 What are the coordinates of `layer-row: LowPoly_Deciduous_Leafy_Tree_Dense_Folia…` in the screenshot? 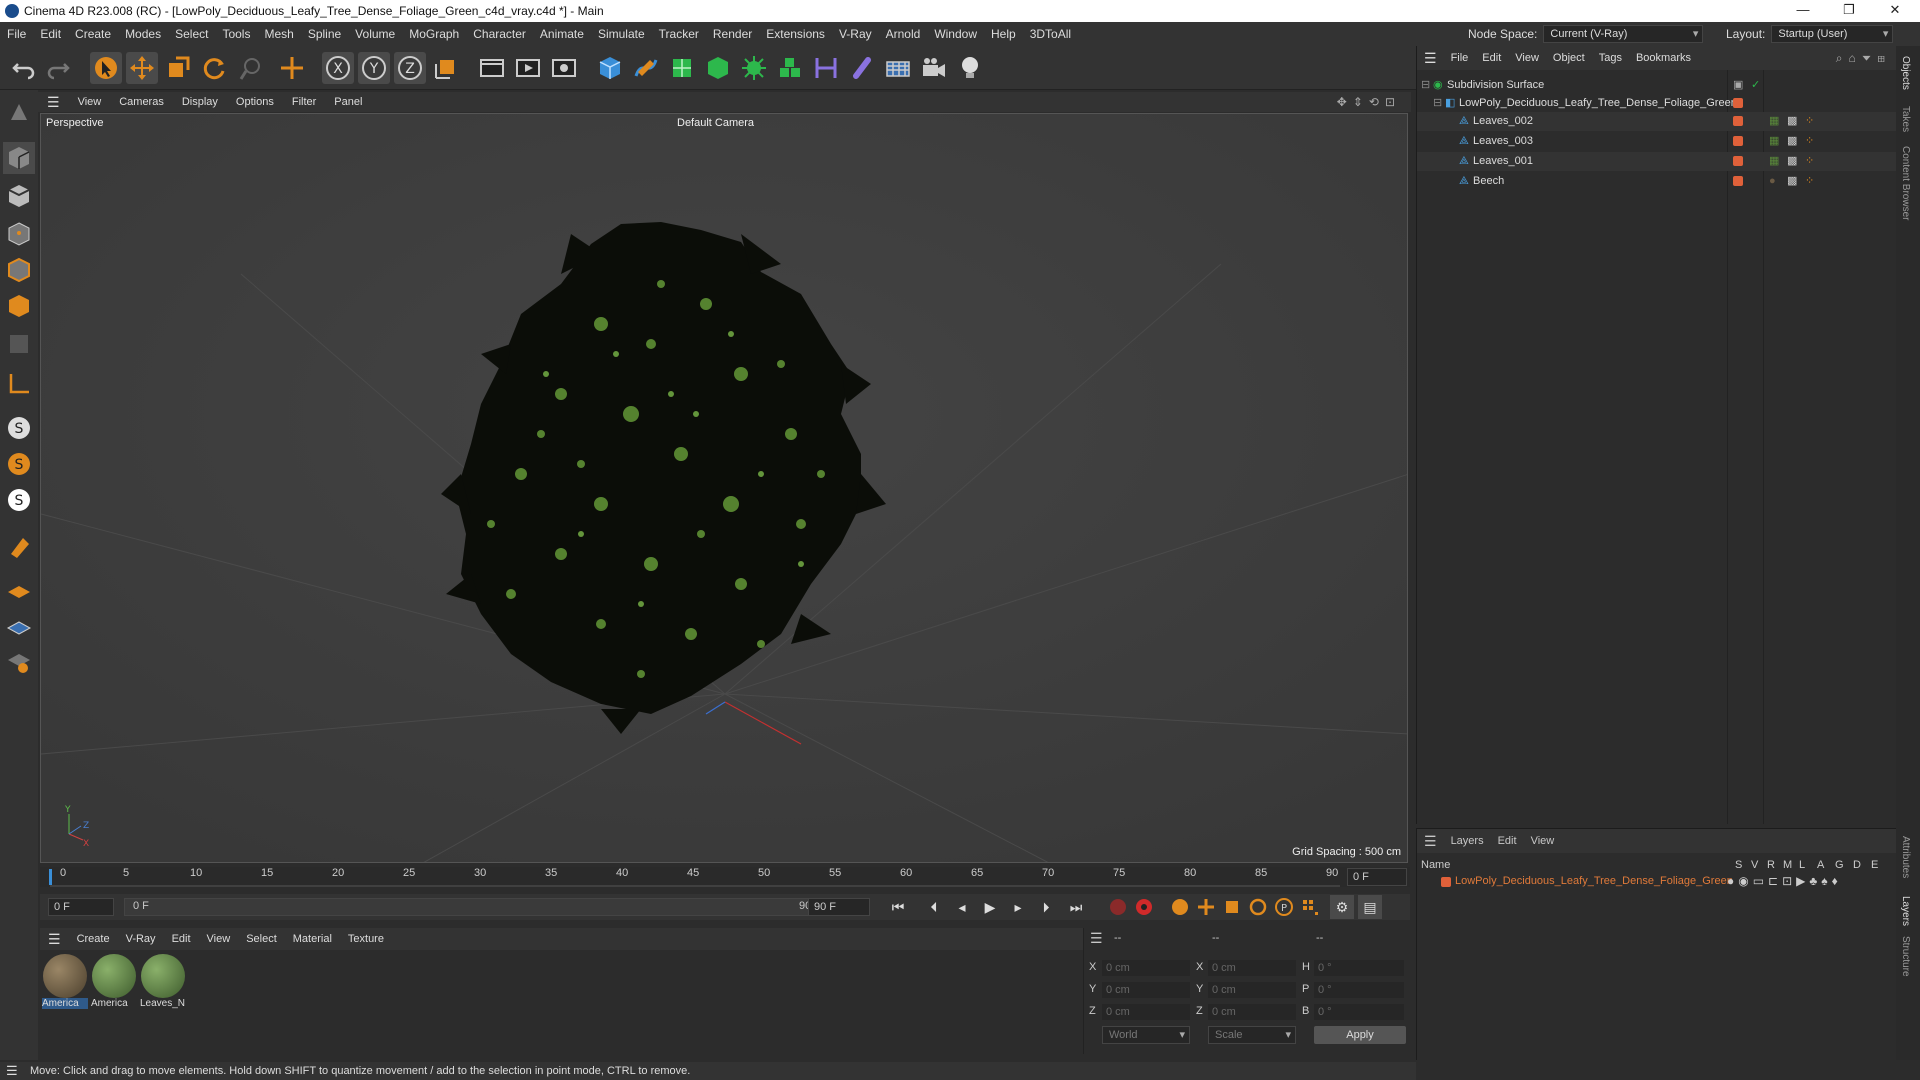 It's located at (1657, 882).